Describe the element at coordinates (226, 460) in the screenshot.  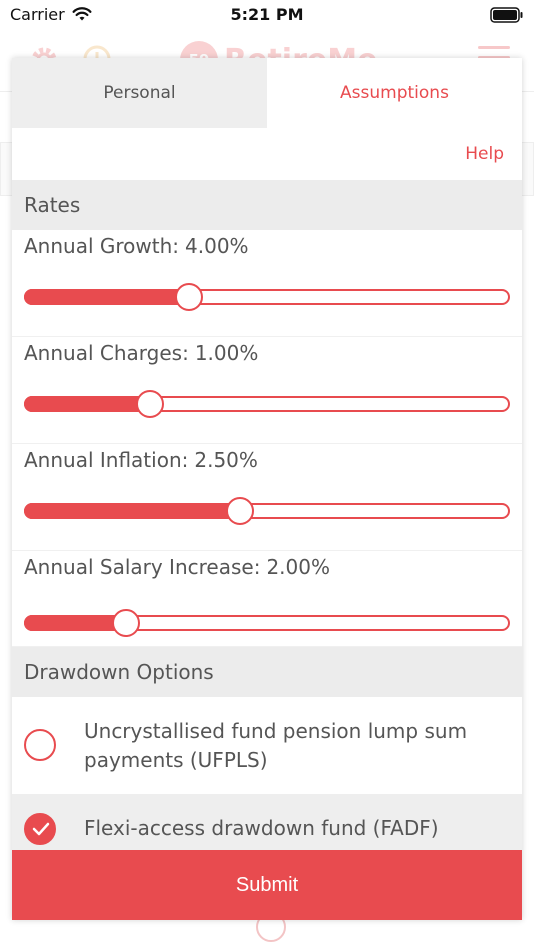
I see `rate-value: 2.50%` at that location.